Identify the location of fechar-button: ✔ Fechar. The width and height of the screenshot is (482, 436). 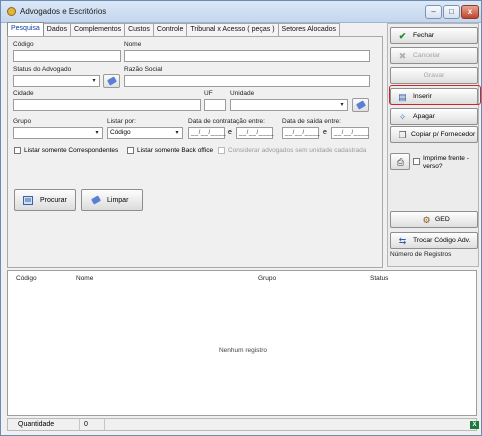
(434, 35).